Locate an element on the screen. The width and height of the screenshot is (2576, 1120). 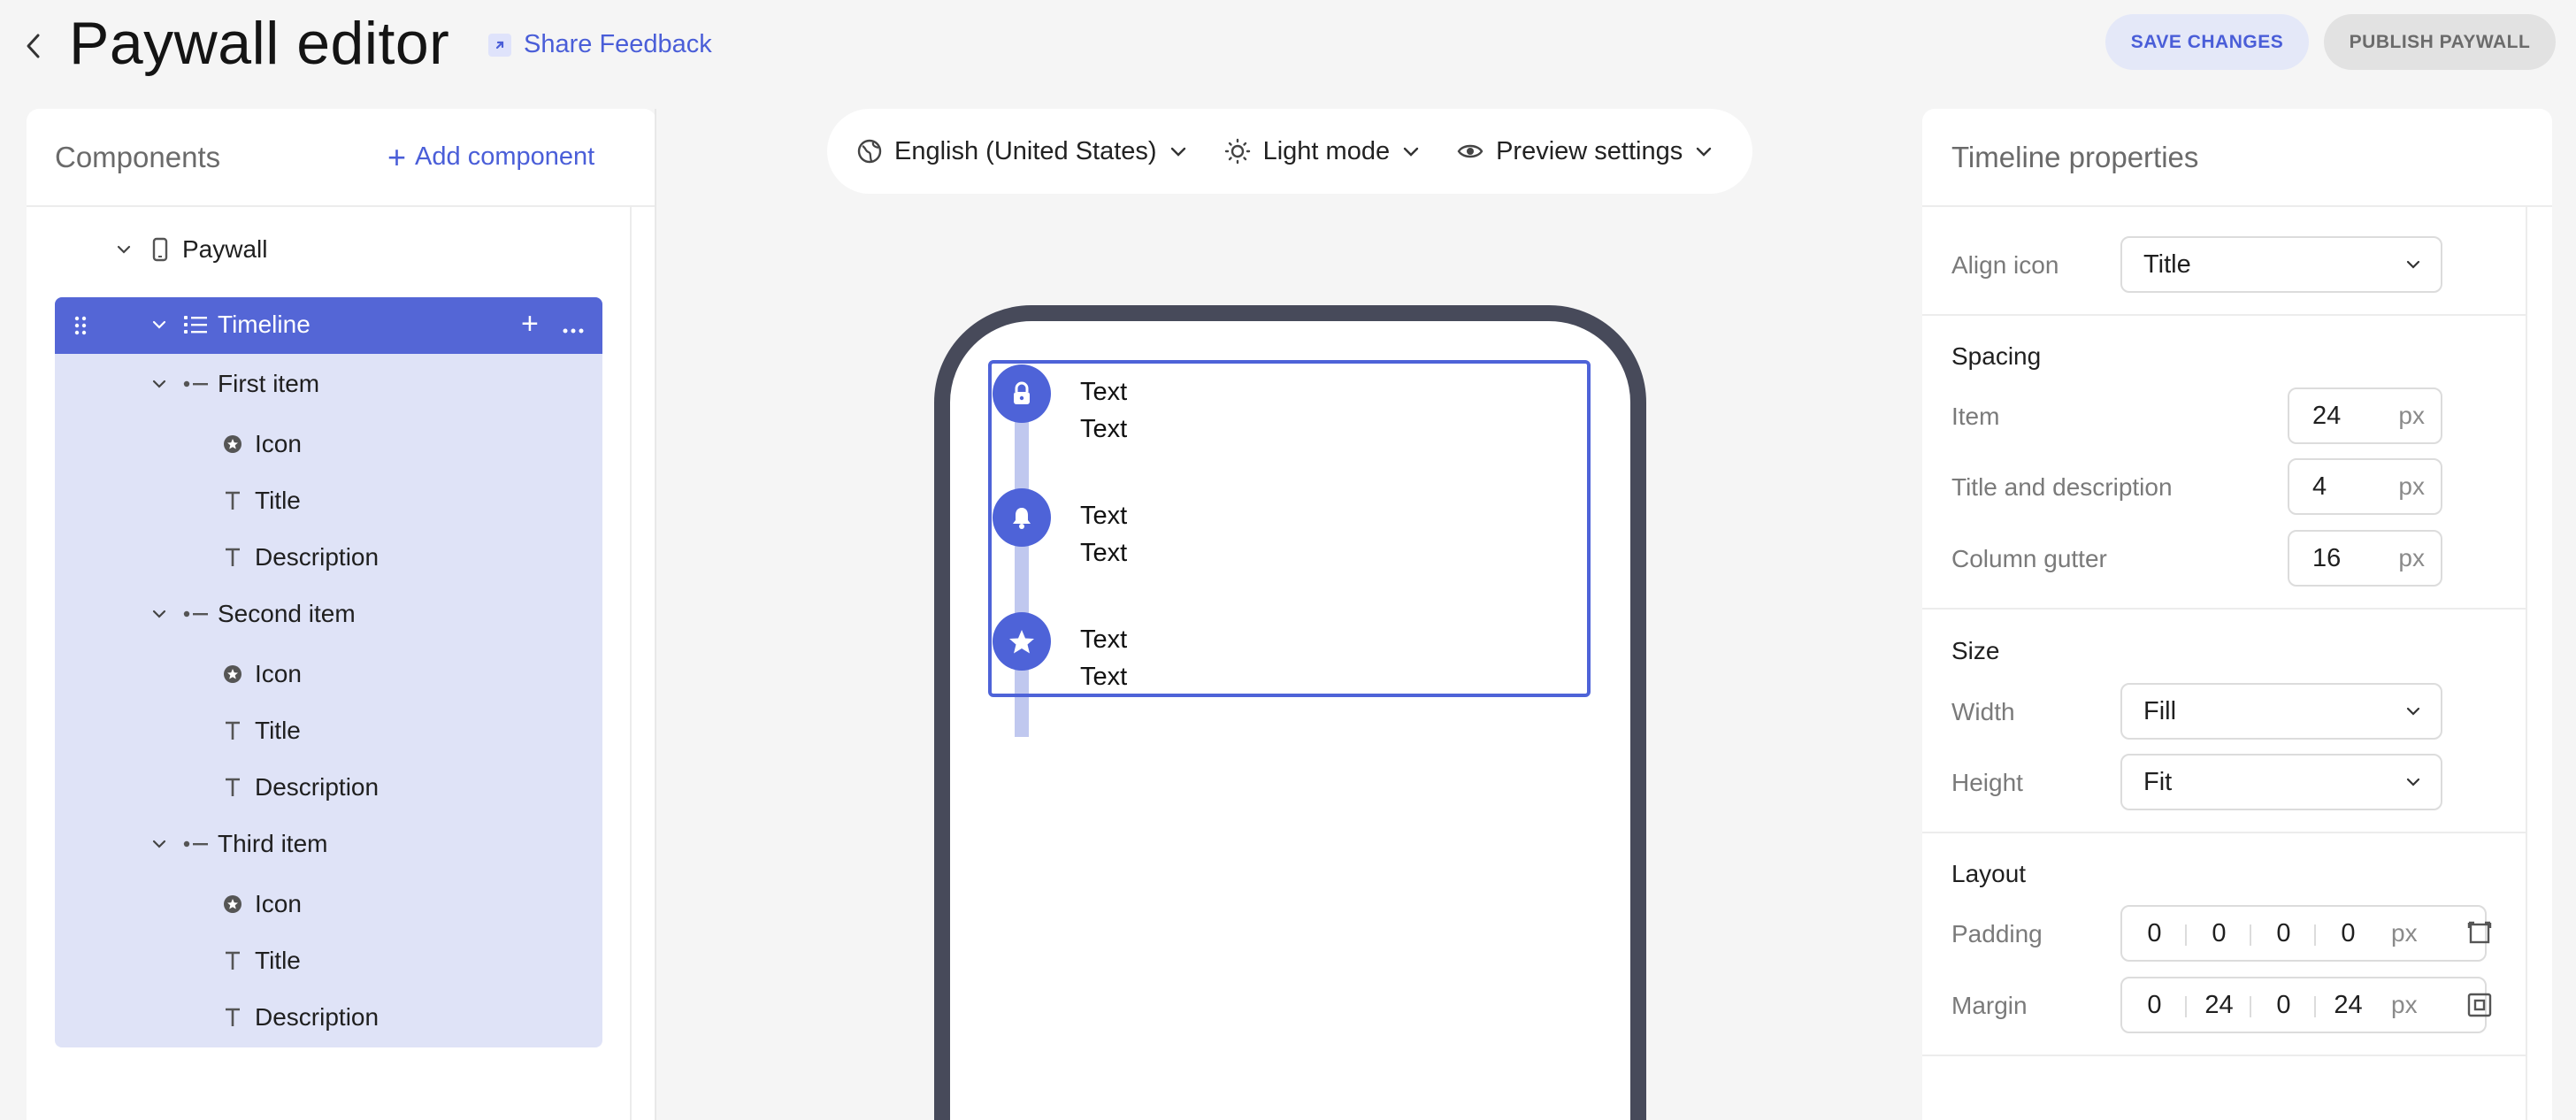
margin-link-toggle is located at coordinates (2479, 1005).